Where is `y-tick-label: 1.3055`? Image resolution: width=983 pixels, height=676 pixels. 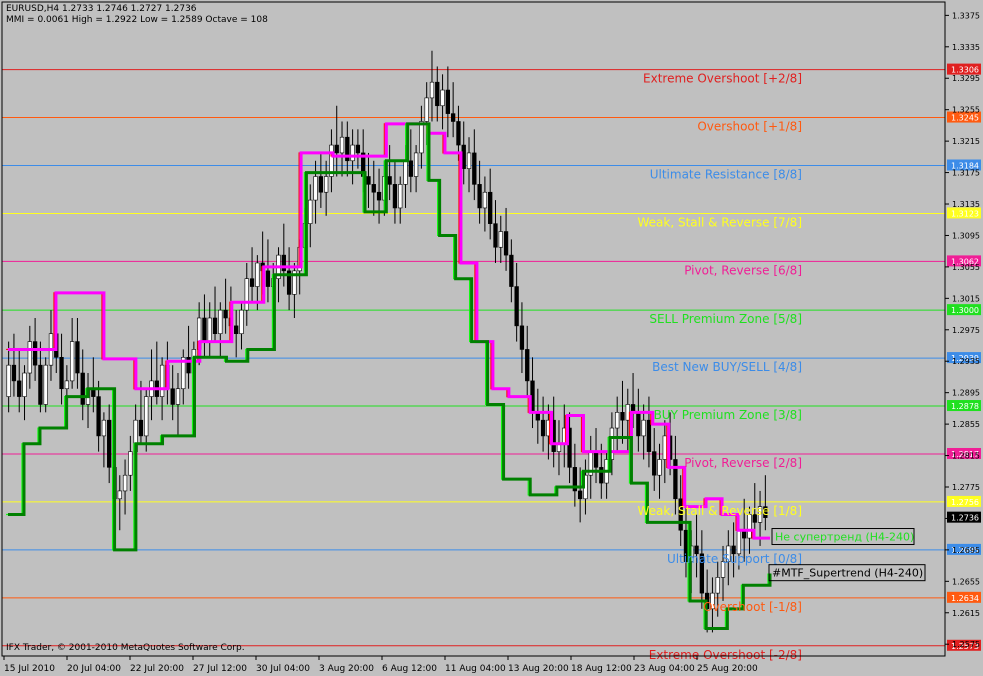 y-tick-label: 1.3055 is located at coordinates (966, 267).